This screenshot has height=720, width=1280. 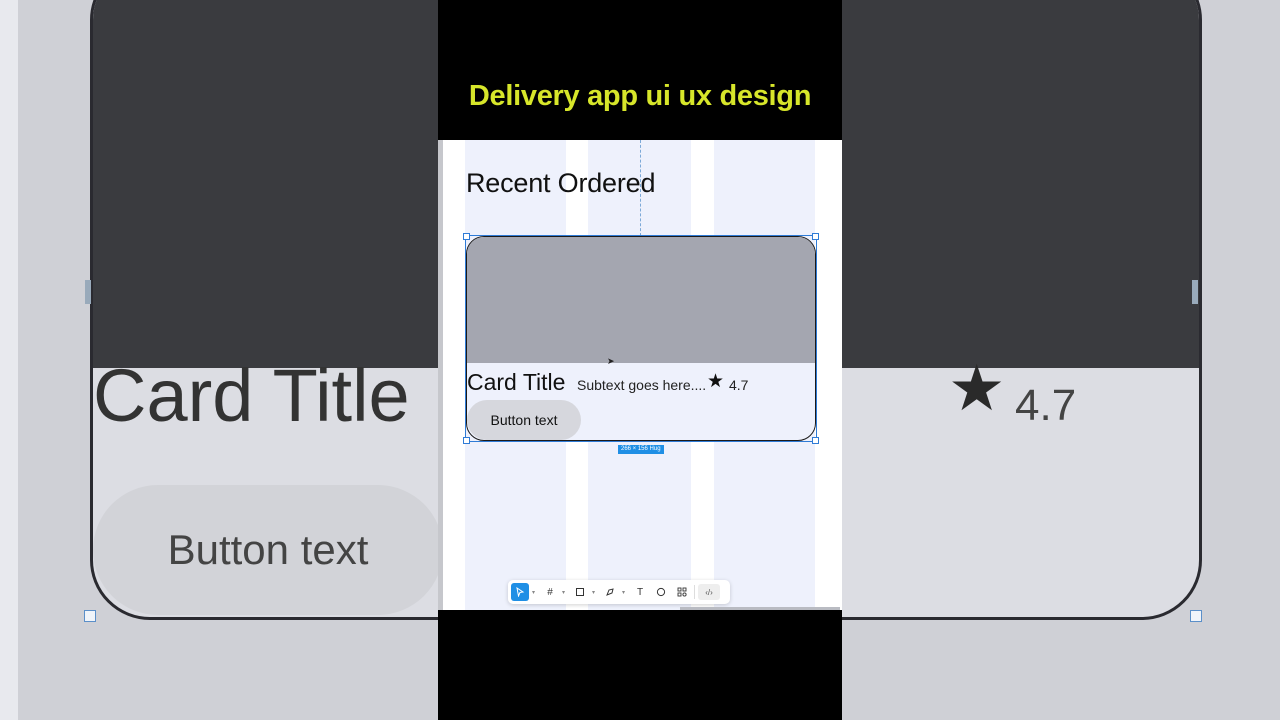 I want to click on background-star-icon: ★, so click(x=977, y=388).